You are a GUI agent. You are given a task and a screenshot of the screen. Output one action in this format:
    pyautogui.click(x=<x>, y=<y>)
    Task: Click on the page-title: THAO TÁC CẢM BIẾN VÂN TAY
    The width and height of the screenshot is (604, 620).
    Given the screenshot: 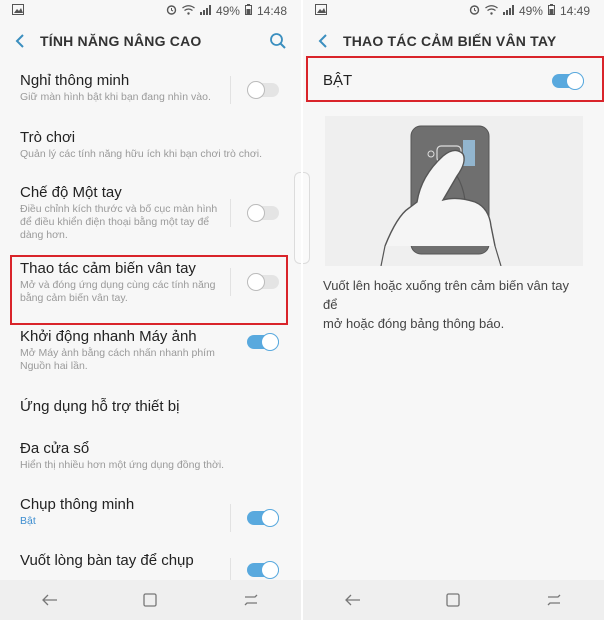 What is the action you would take?
    pyautogui.click(x=450, y=41)
    